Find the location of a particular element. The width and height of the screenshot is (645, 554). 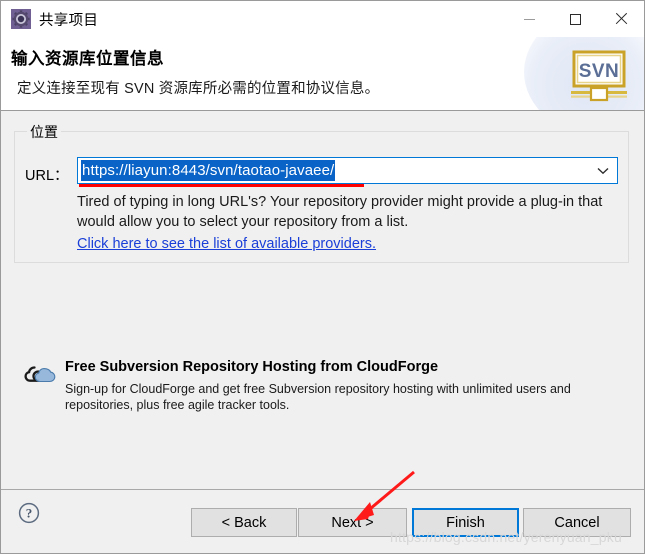

url-input-textwrap: https://liayun:8443/svn/taotao-javaee/ is located at coordinates (208, 170).